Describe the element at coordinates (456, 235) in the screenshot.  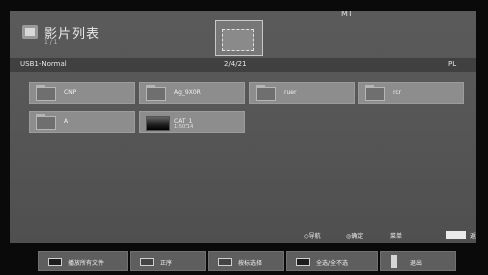
I see `back-key-icon` at that location.